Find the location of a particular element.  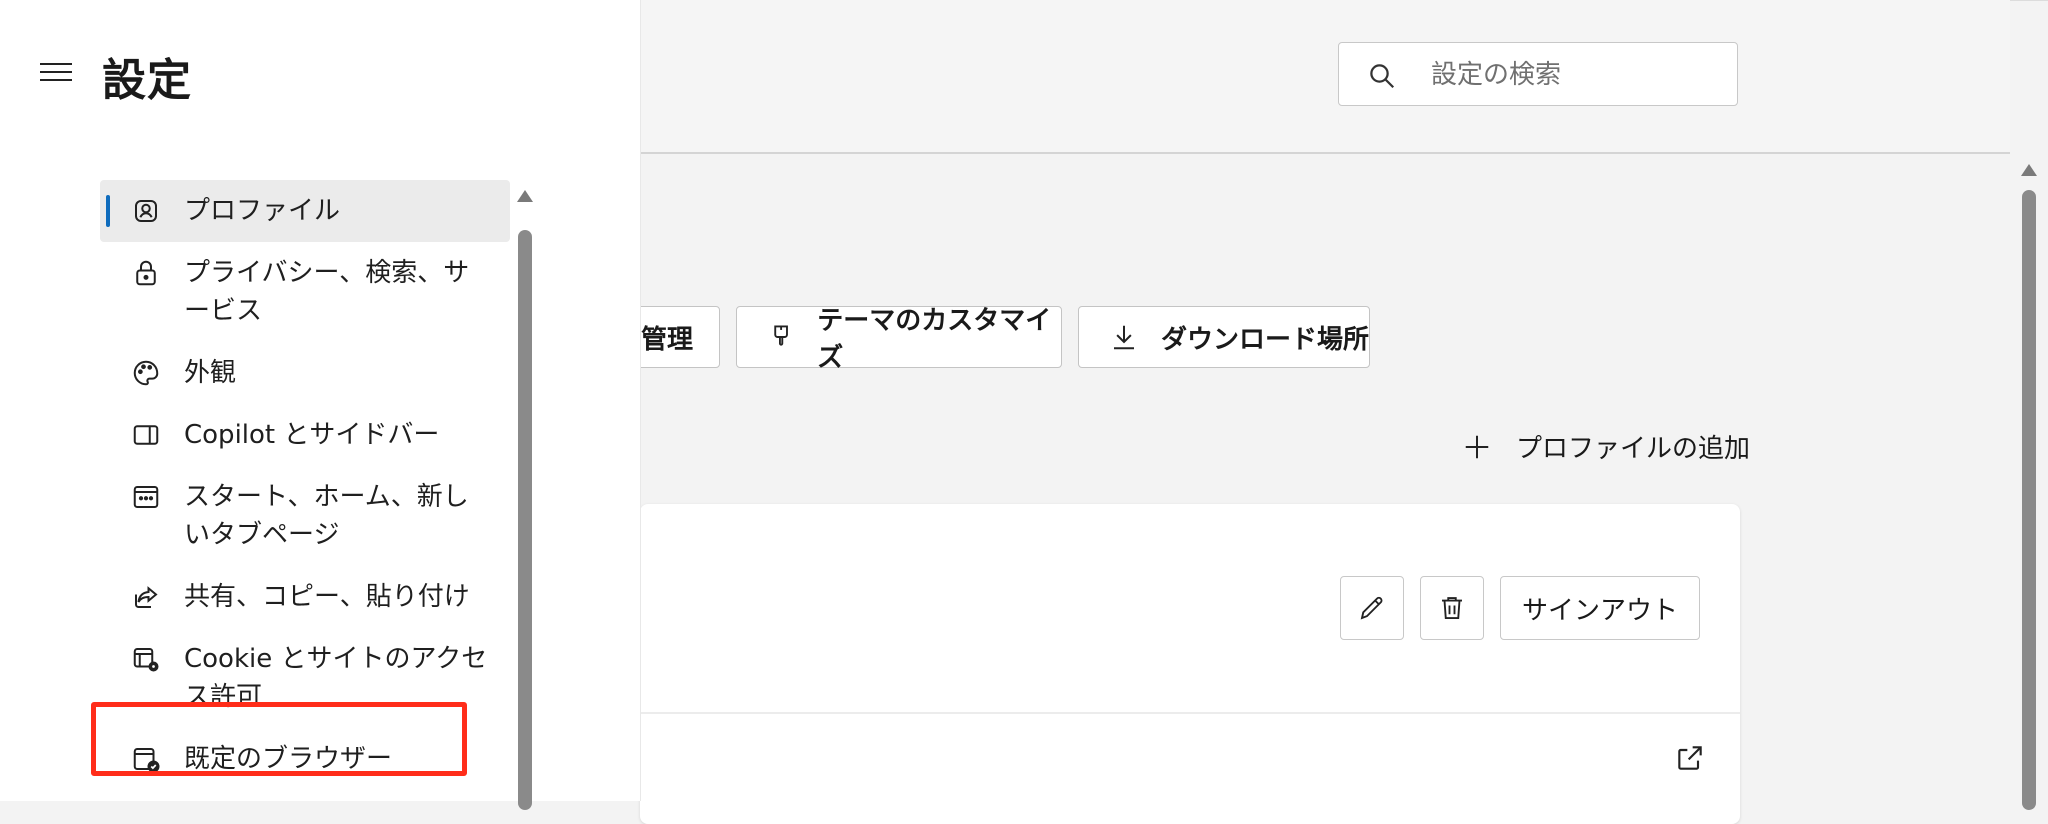

download-icon is located at coordinates (1124, 337).